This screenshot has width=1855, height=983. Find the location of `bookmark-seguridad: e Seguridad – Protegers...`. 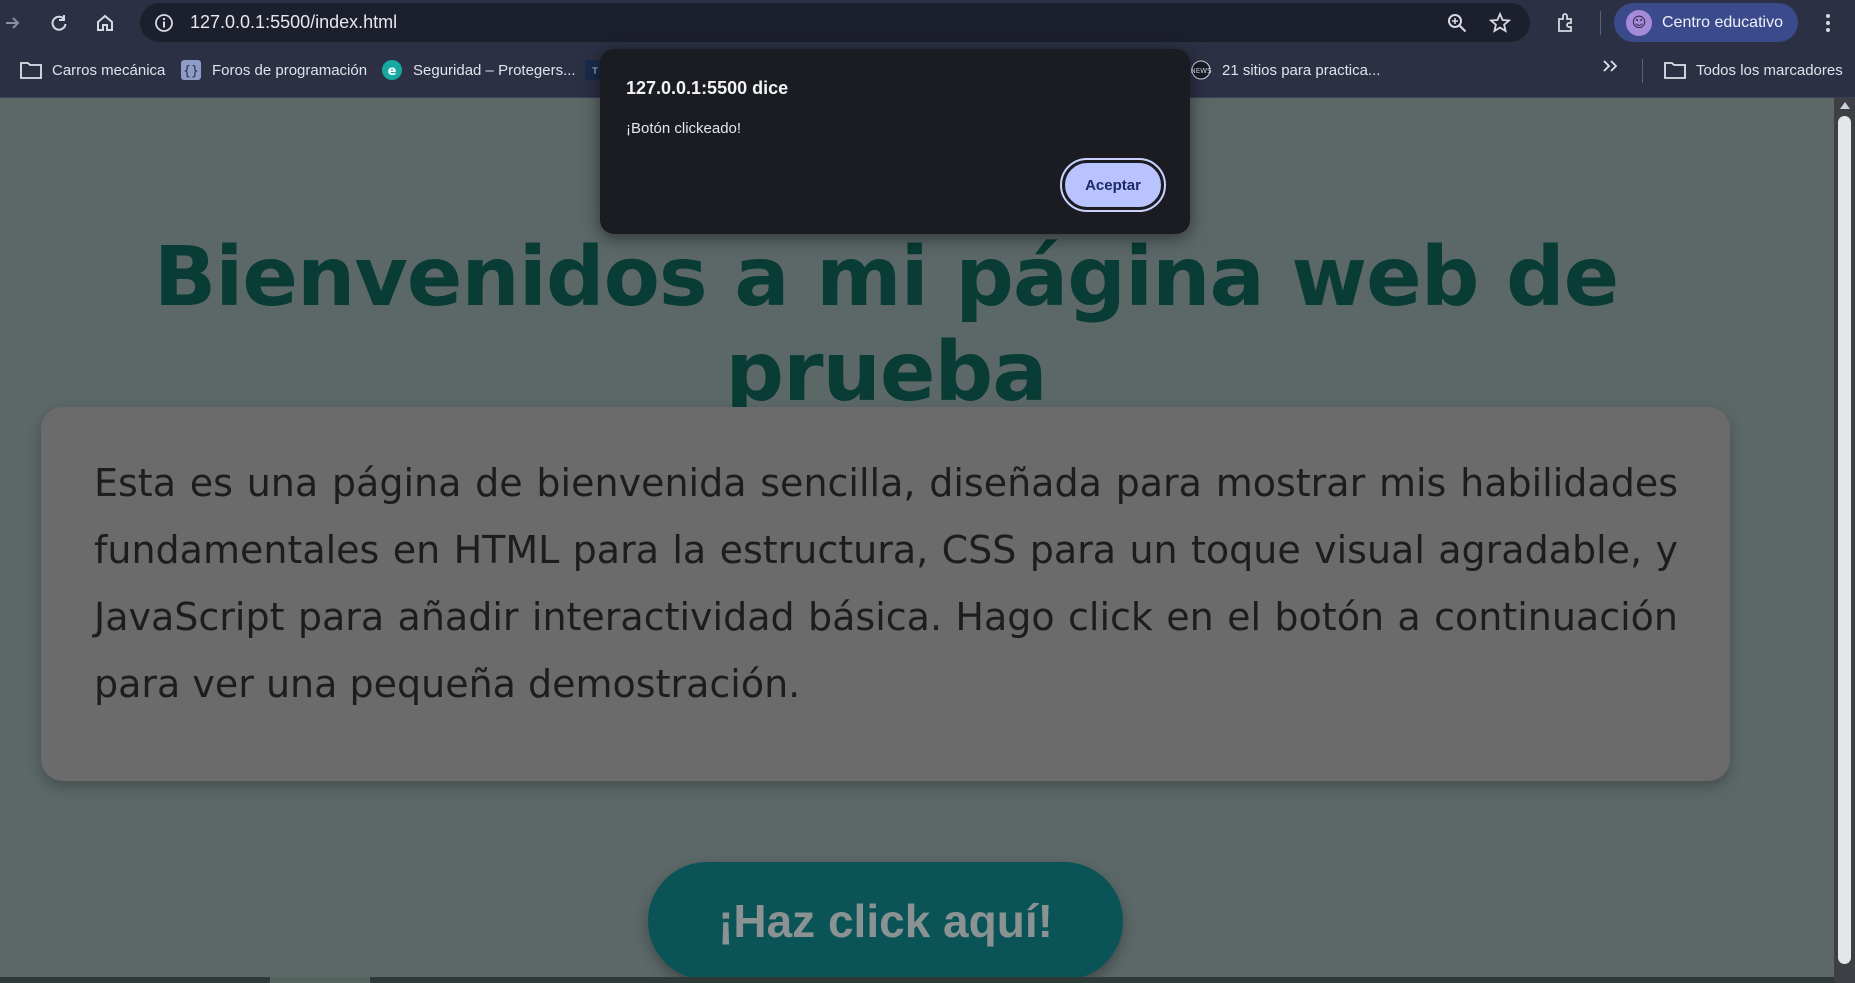

bookmark-seguridad: e Seguridad – Protegers... is located at coordinates (478, 70).